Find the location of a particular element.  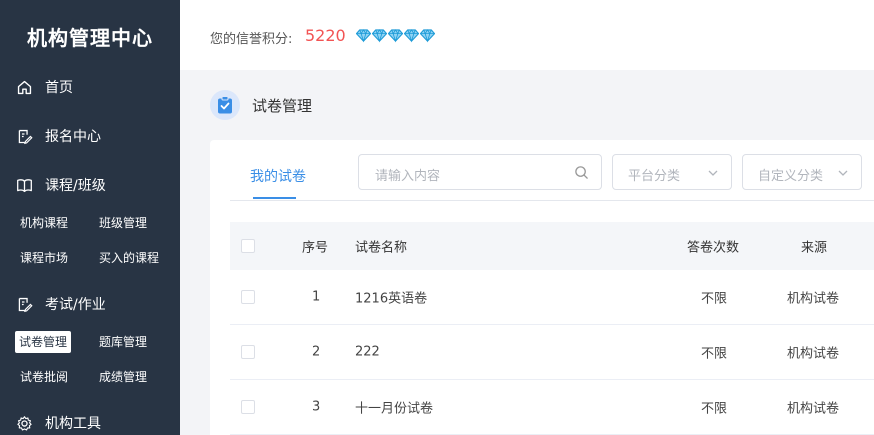

book-icon is located at coordinates (24, 185).